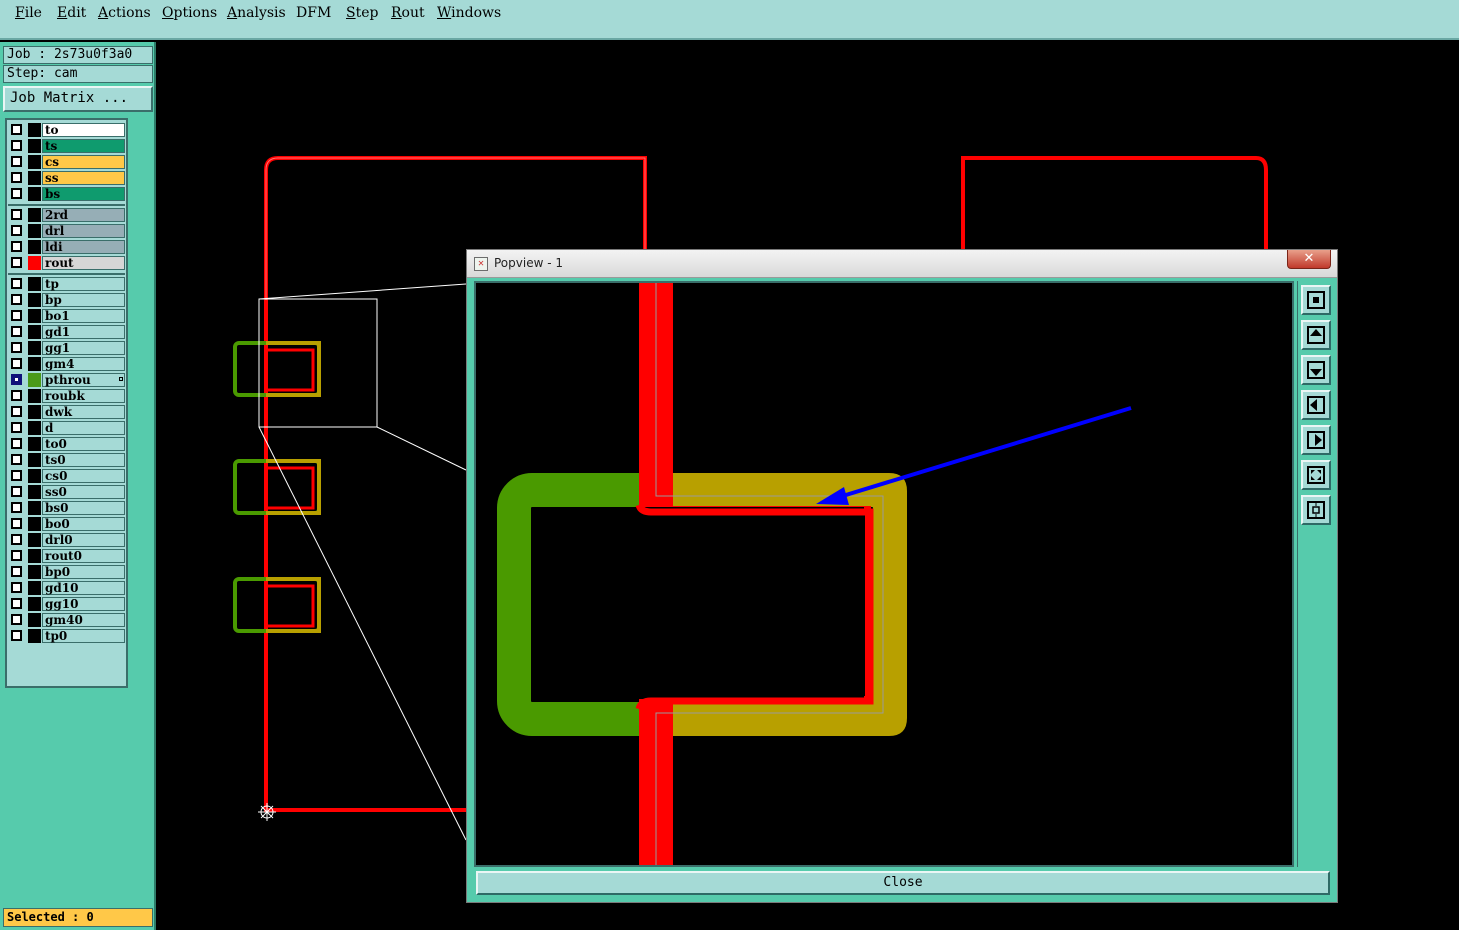  What do you see at coordinates (83, 178) in the screenshot?
I see `layer-name: ss` at bounding box center [83, 178].